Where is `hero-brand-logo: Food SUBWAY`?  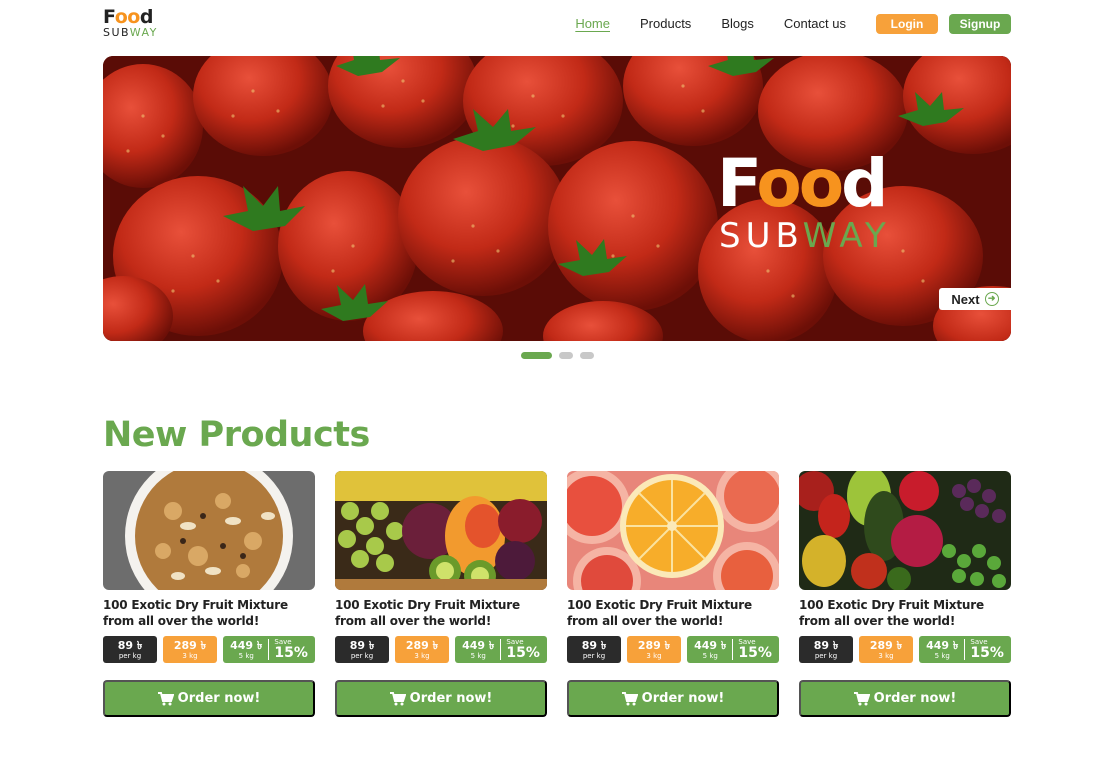
hero-brand-logo: Food SUBWAY is located at coordinates (817, 203).